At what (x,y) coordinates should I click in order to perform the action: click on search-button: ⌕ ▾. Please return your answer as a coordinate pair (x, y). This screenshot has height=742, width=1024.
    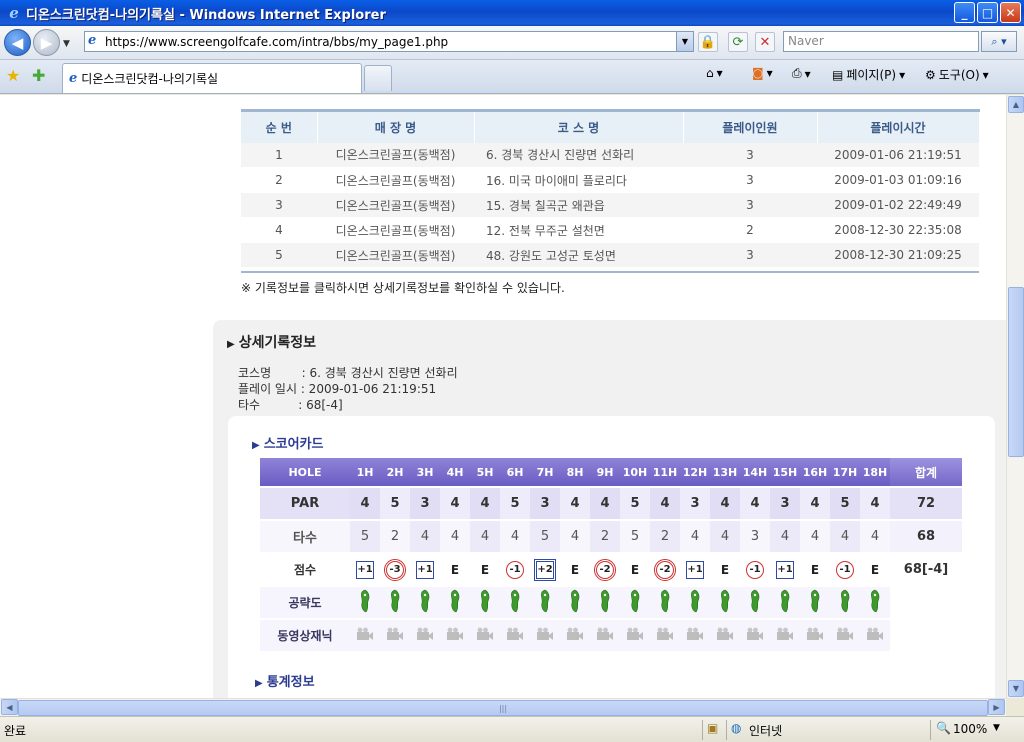
    Looking at the image, I should click on (999, 41).